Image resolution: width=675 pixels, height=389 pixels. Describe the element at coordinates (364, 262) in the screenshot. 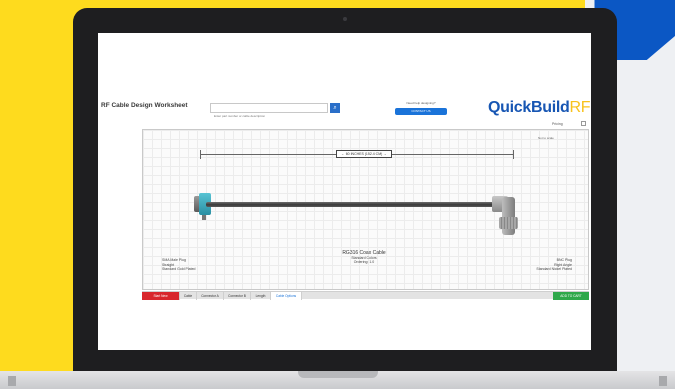

I see `cable-info-line-3: Ordering: 1.0` at that location.